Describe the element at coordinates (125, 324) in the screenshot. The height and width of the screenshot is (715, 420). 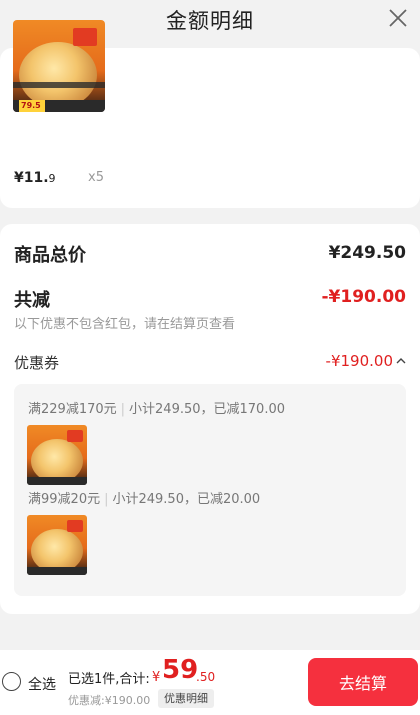
I see `reduce-note: 以下优惠不包含红包，请在结算页查看` at that location.